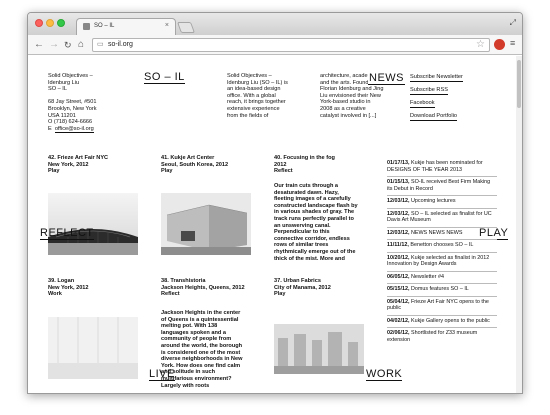 Image resolution: width=550 pixels, height=415 pixels. I want to click on extension-icon, so click(499, 44).